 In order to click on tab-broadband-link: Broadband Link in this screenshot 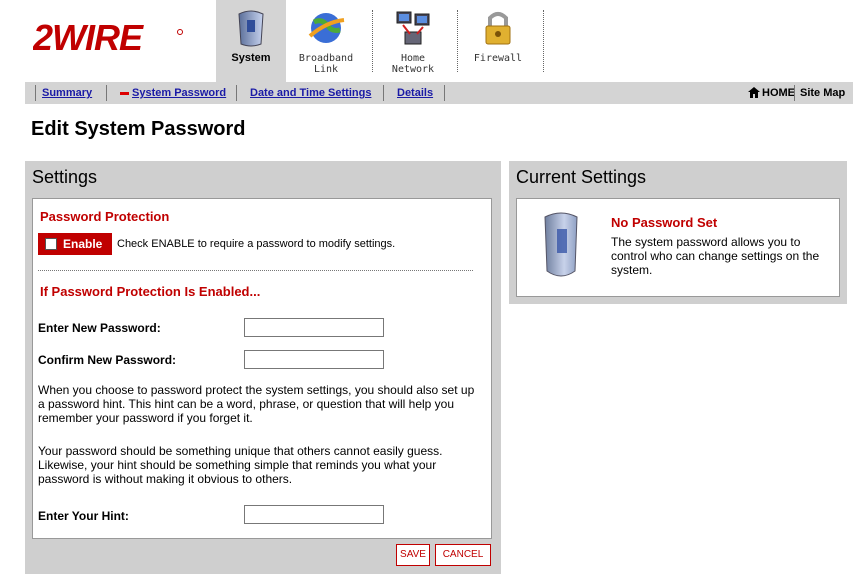, I will do `click(326, 41)`.